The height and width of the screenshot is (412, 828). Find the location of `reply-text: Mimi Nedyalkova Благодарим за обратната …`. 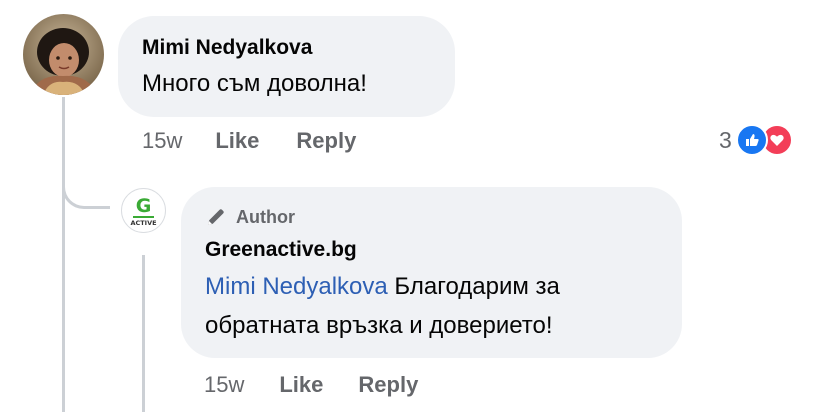

reply-text: Mimi Nedyalkova Благодарим за обратната … is located at coordinates (436, 306).